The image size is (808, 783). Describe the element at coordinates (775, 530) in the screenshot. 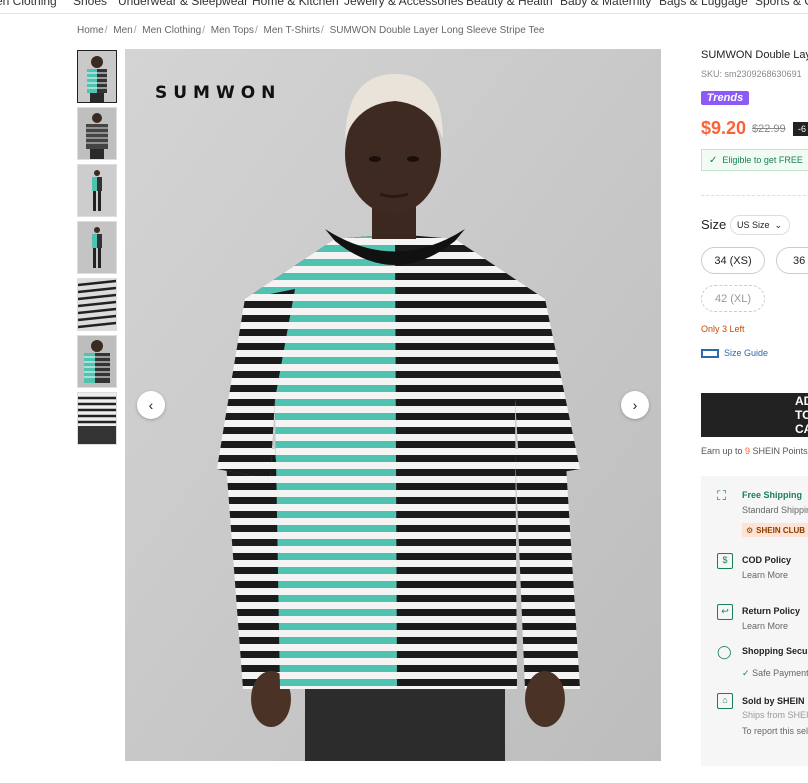

I see `shein-club-badge: ⚙ SHEIN CLUB` at that location.